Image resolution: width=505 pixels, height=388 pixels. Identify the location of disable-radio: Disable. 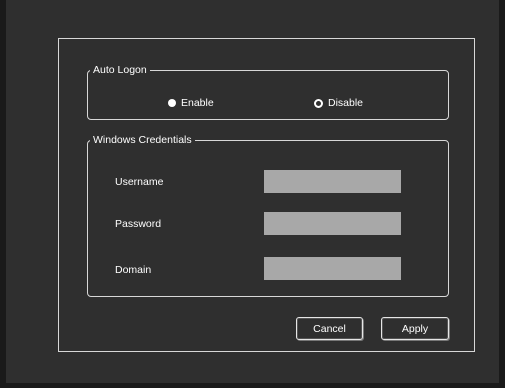
(338, 103).